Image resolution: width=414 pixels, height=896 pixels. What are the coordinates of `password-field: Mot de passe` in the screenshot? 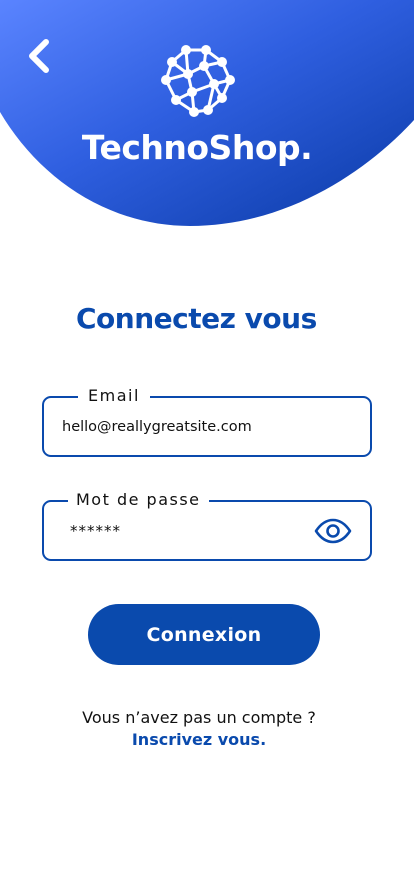 It's located at (207, 525).